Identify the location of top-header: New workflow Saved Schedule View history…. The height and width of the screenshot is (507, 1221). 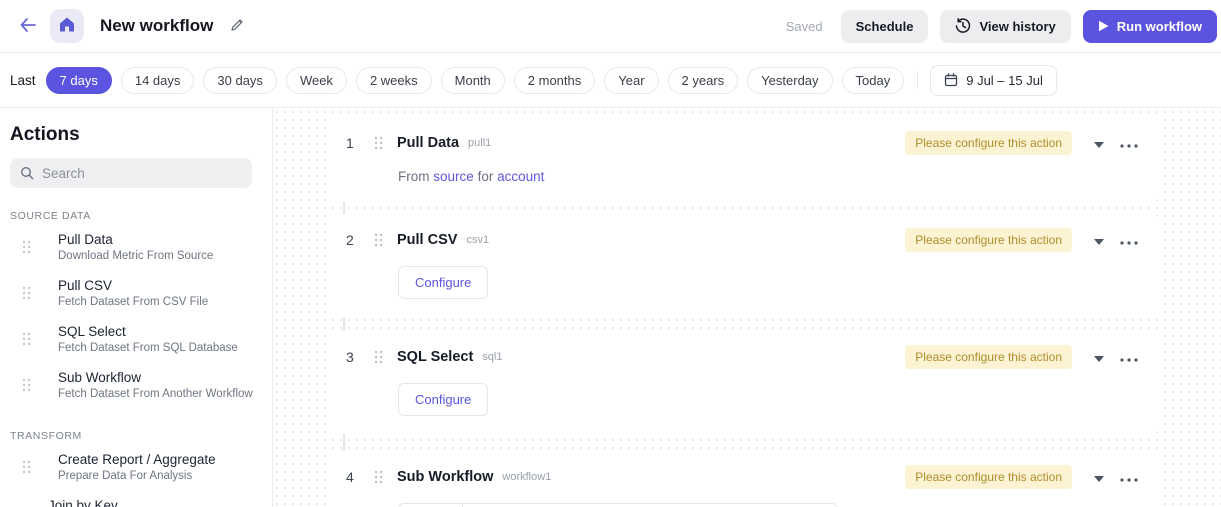
(610, 26).